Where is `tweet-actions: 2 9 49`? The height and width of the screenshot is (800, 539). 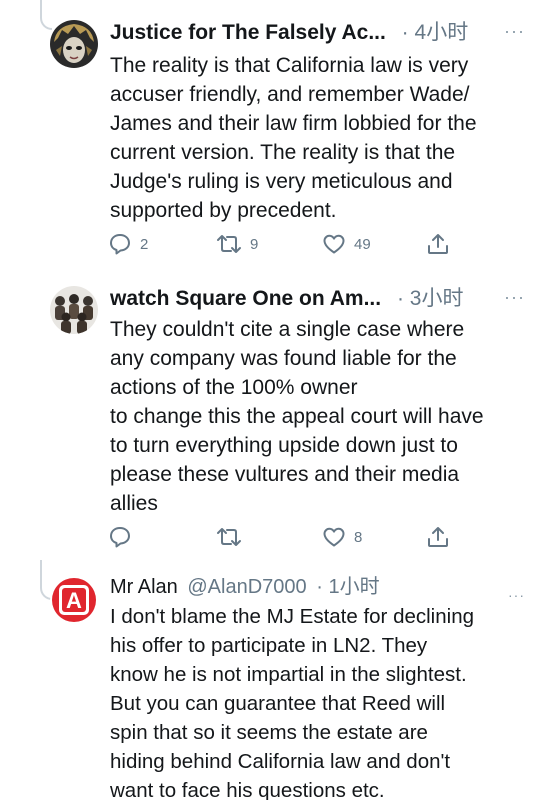
tweet-actions: 2 9 49 is located at coordinates (288, 244).